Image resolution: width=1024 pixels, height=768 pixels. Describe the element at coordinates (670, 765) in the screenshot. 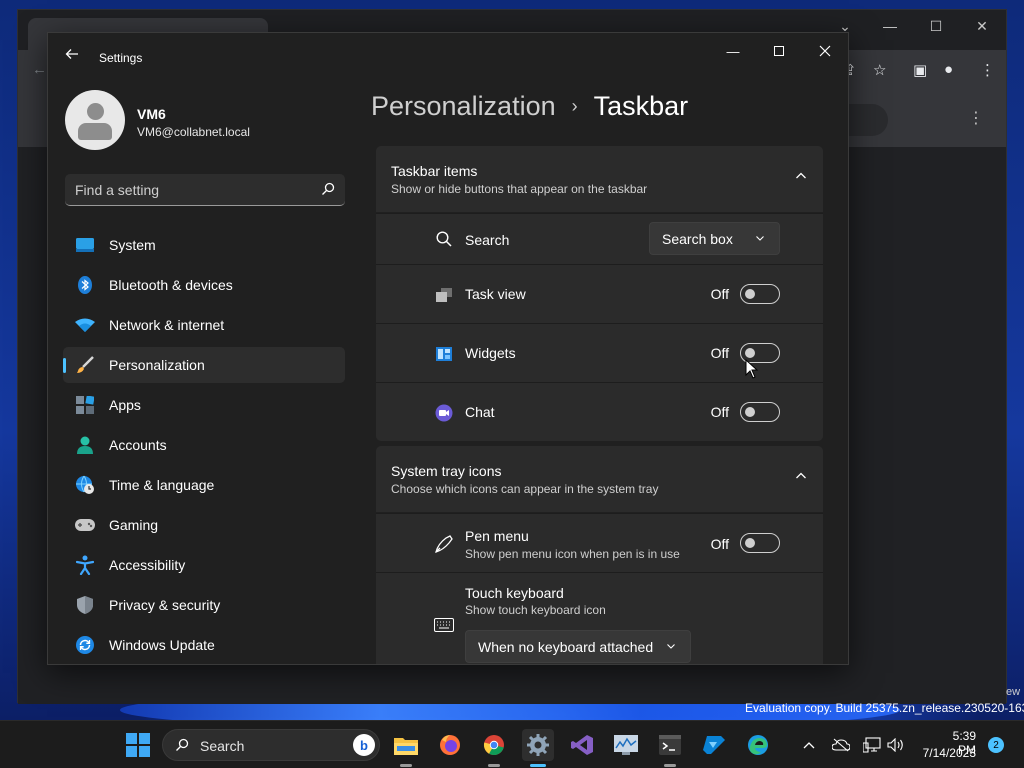

I see `running-indicator` at that location.